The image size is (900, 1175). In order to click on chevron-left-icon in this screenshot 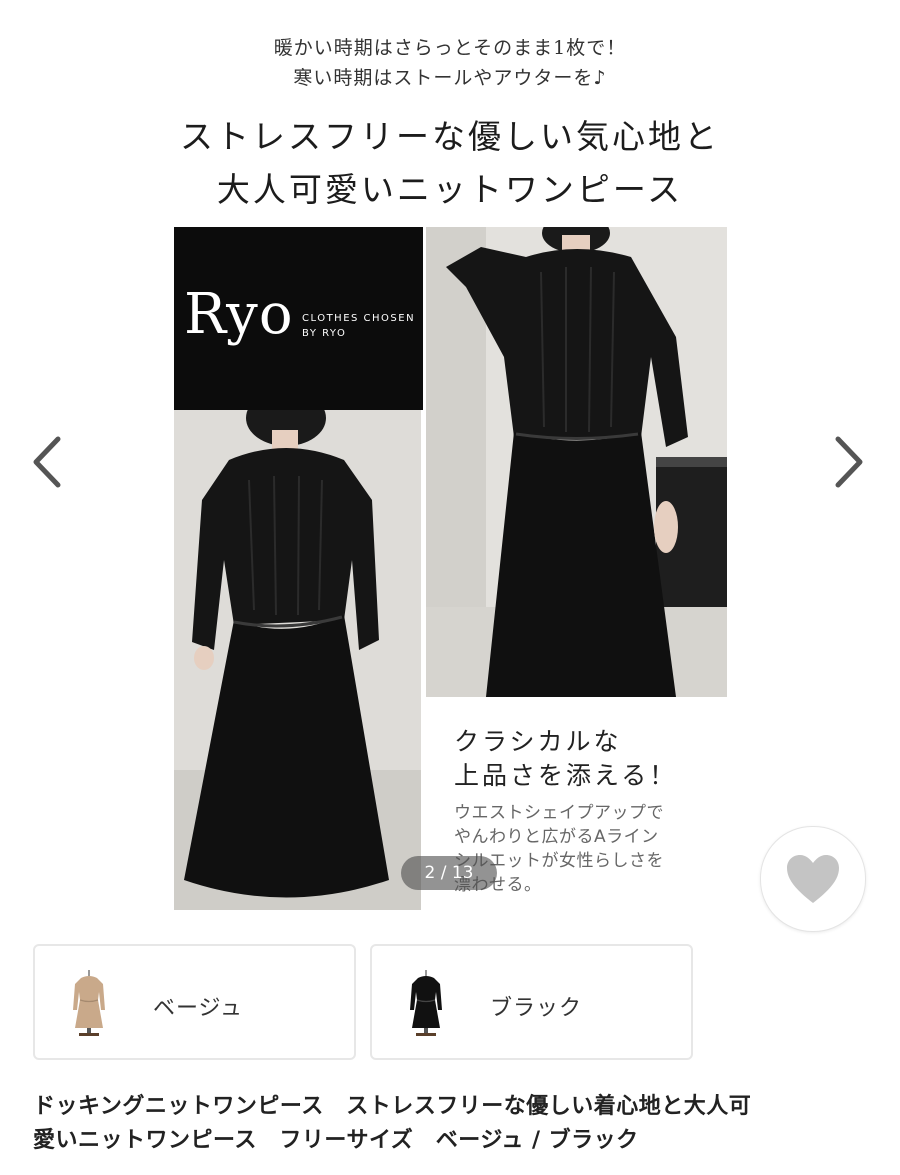, I will do `click(47, 462)`.